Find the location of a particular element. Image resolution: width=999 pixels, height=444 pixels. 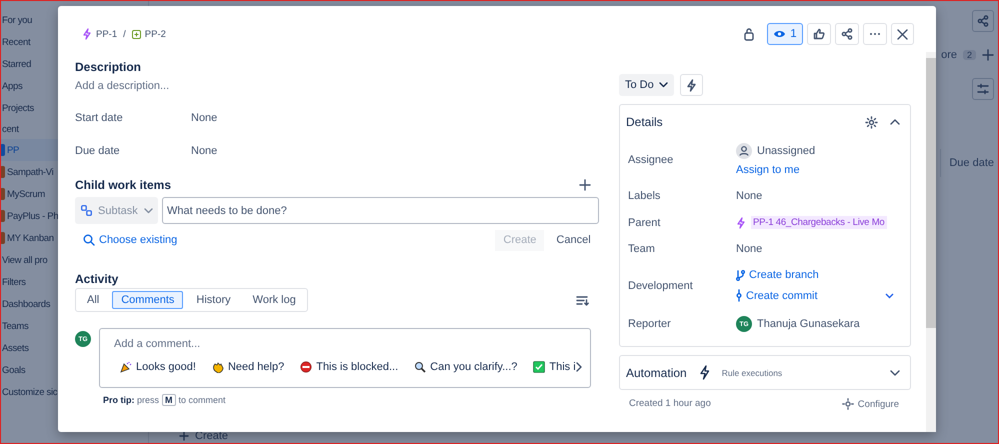

key-hint: M is located at coordinates (169, 400).